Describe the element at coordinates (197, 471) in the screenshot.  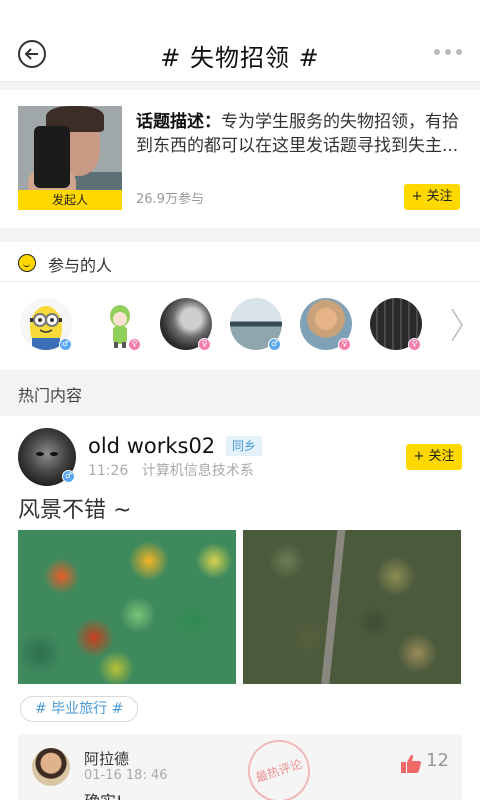
I see `post-department: 计算机信息技术系` at that location.